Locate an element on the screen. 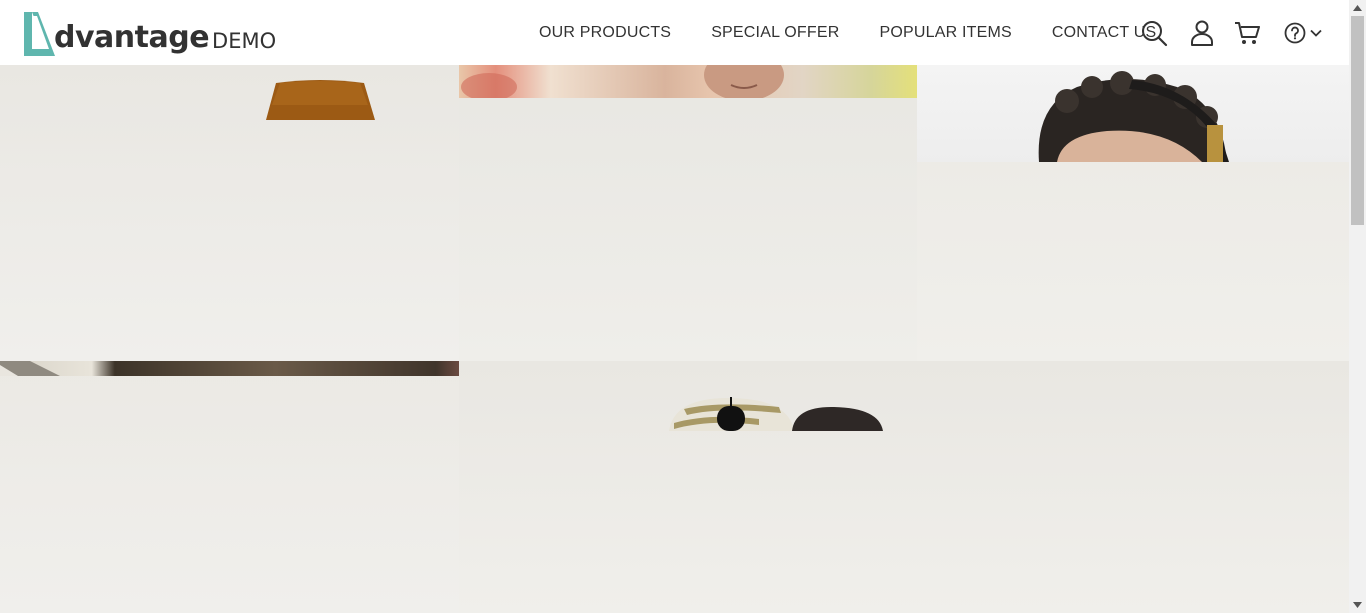  logo-suffix: DEMO is located at coordinates (244, 41).